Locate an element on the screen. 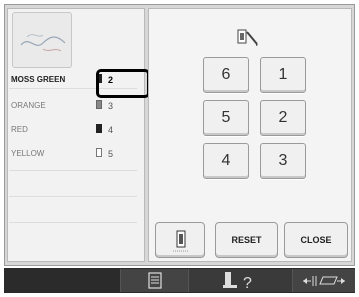 The height and width of the screenshot is (297, 359). width-adjust-icon is located at coordinates (324, 281).